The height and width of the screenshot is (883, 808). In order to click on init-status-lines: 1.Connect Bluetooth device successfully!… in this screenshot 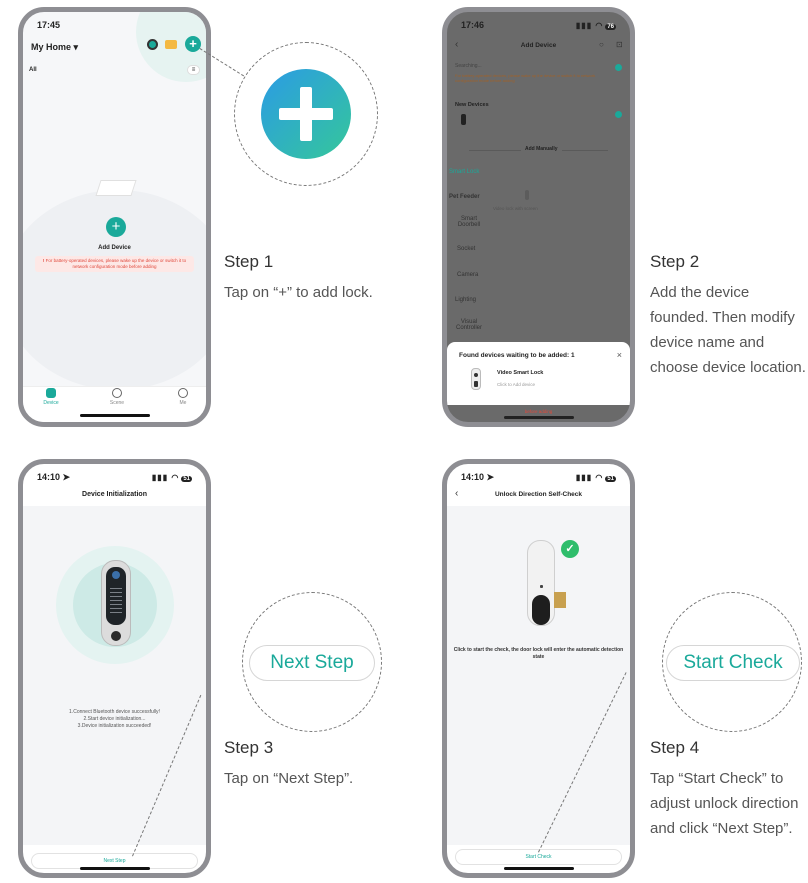, I will do `click(114, 719)`.